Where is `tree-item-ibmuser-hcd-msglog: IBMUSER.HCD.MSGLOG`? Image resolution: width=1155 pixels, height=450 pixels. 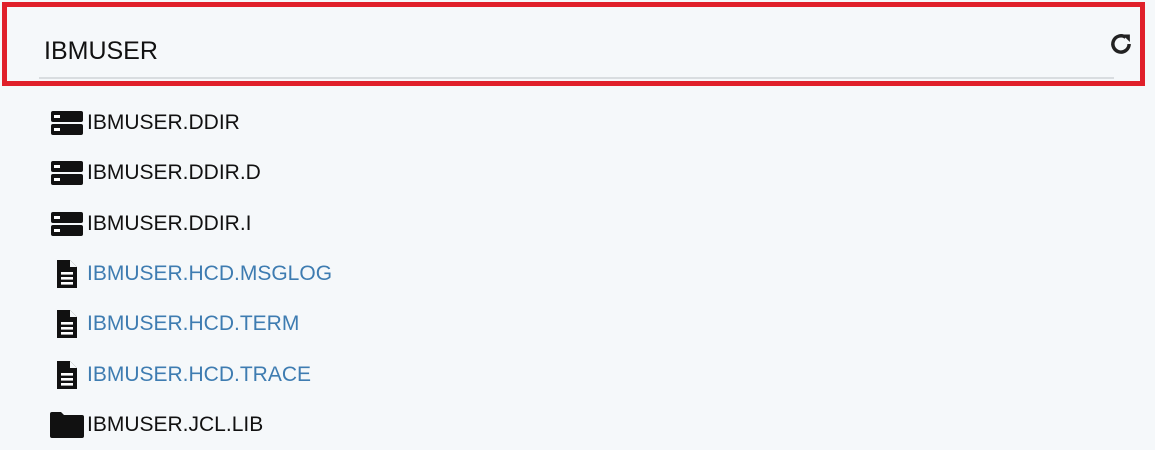 tree-item-ibmuser-hcd-msglog: IBMUSER.HCD.MSGLOG is located at coordinates (189, 274).